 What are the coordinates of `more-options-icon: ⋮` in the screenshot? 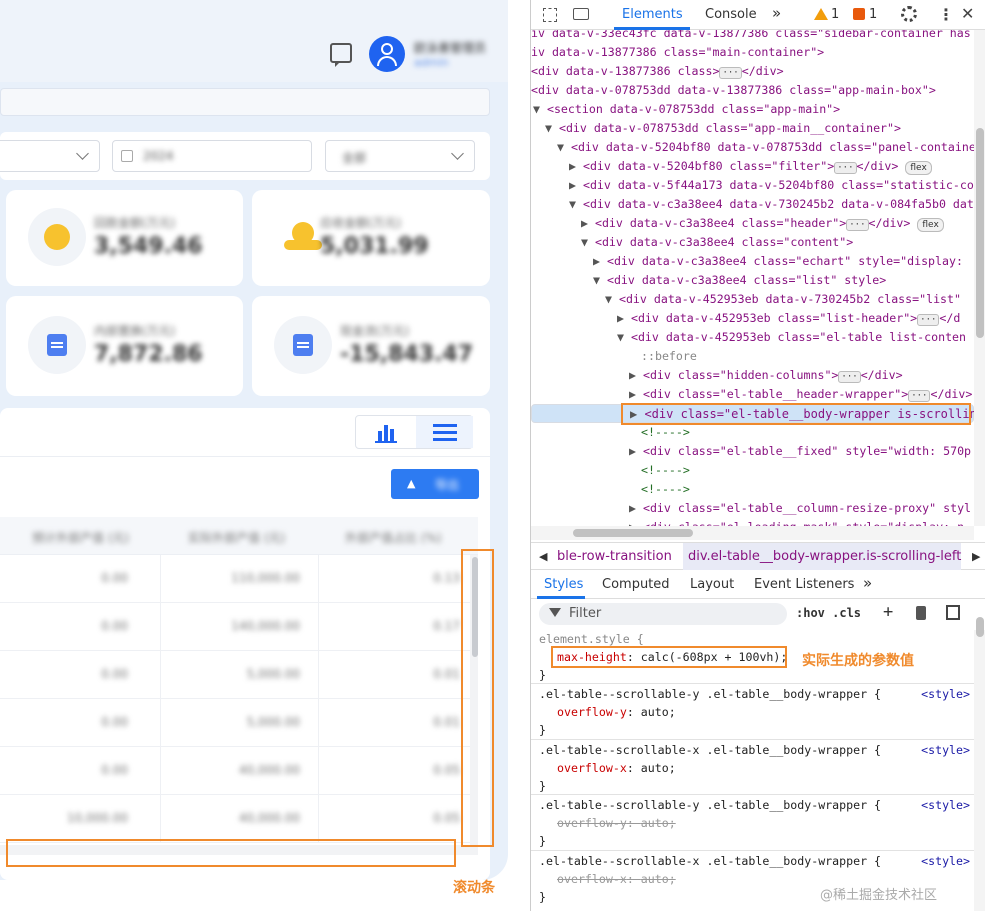 It's located at (946, 14).